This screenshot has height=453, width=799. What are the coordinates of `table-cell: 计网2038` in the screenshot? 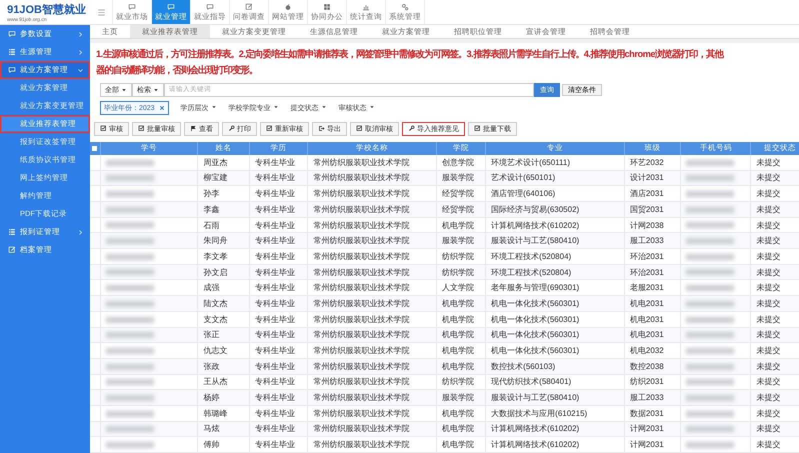 It's located at (647, 225).